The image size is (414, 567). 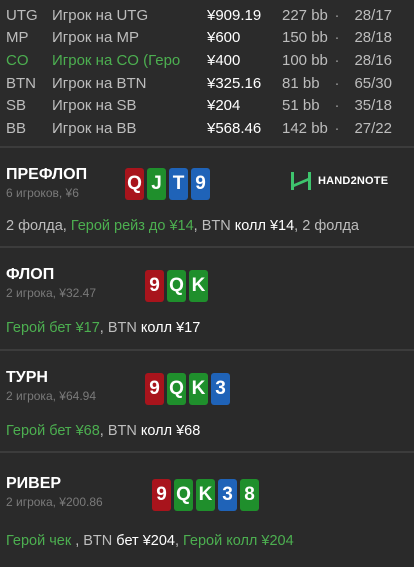 I want to click on street-action: Герой бет ¥68, BTN колл ¥68, so click(x=103, y=431).